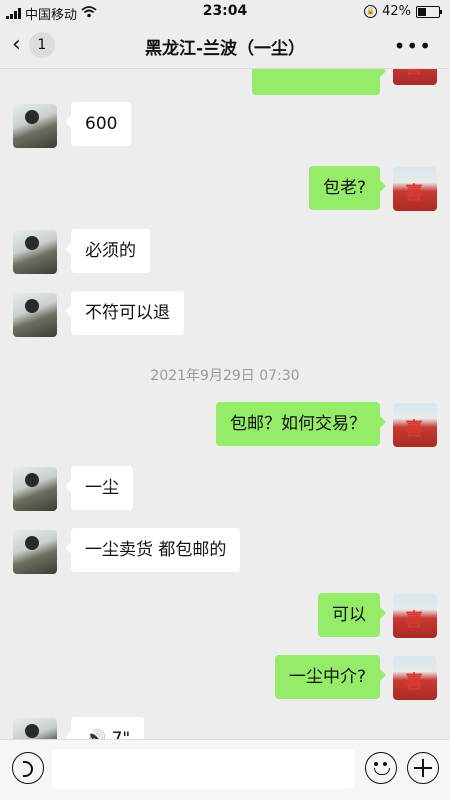 Image resolution: width=450 pixels, height=800 pixels. I want to click on message-timestamp: 2021年9月29日 07:30, so click(225, 376).